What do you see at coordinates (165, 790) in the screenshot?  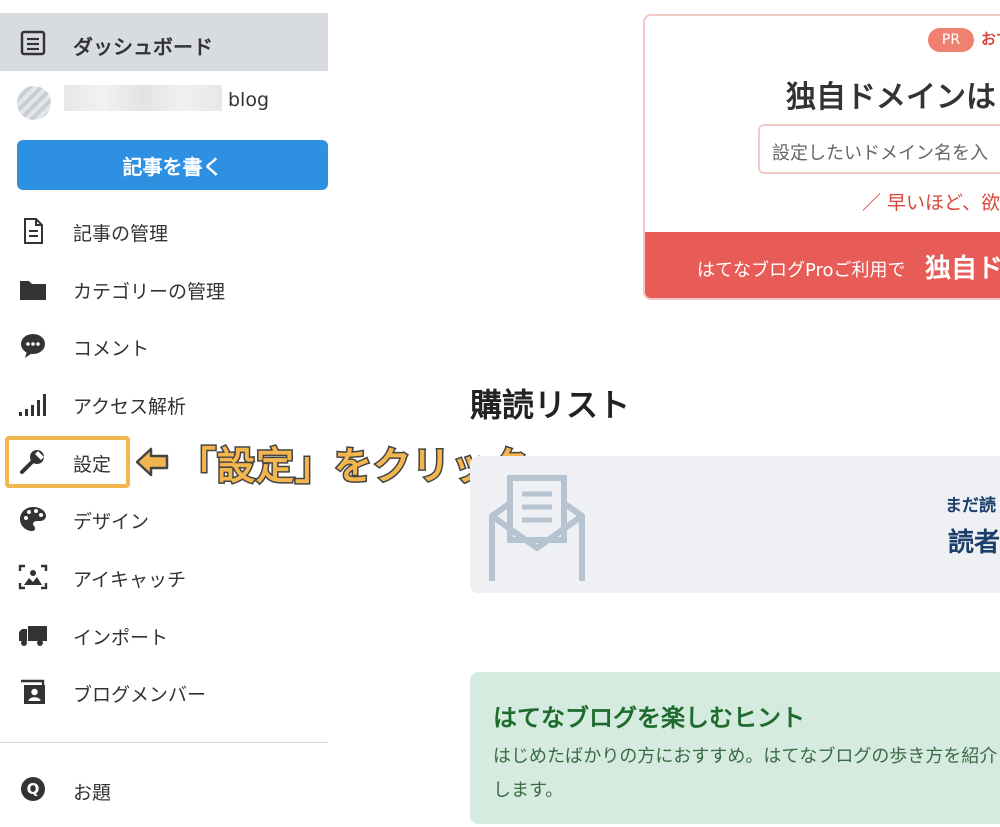 I see `sidebar-item-odai: Q お題` at bounding box center [165, 790].